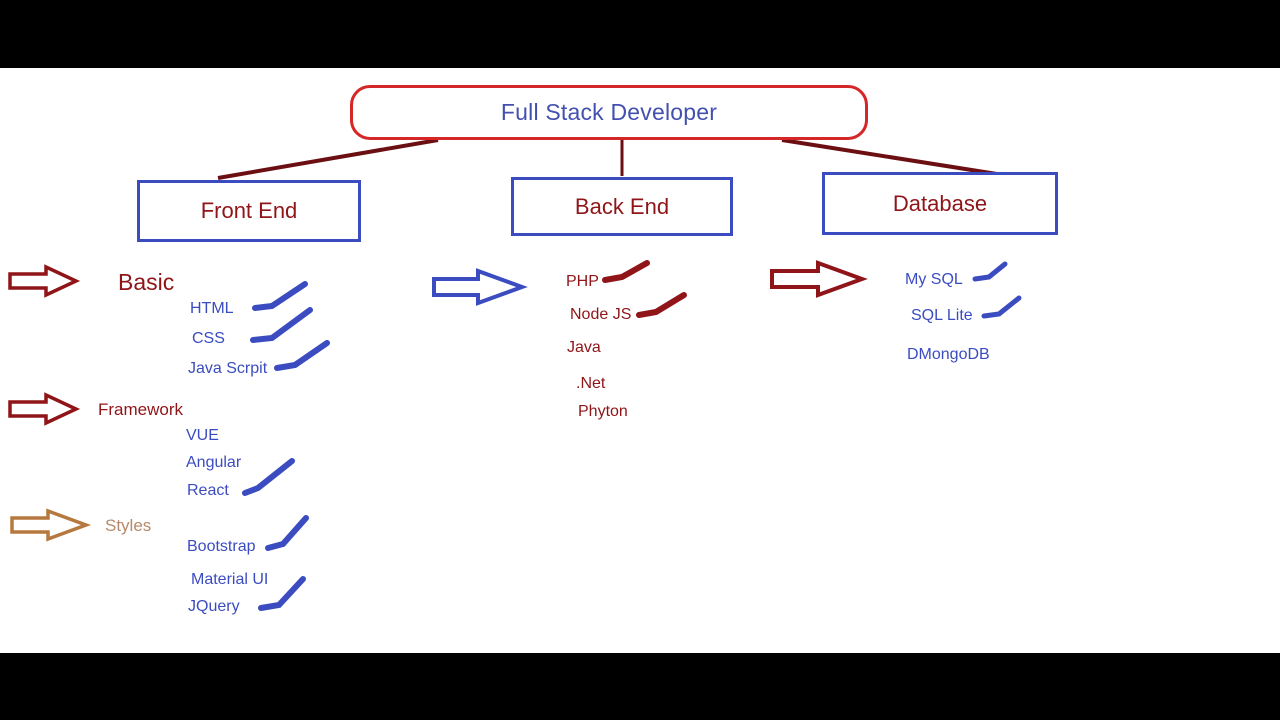  What do you see at coordinates (990, 271) in the screenshot?
I see `check-icon-my-sql` at bounding box center [990, 271].